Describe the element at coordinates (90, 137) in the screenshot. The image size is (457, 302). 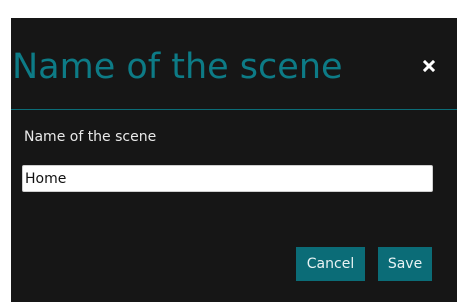
I see `scene-name-label: Name of the scene` at that location.